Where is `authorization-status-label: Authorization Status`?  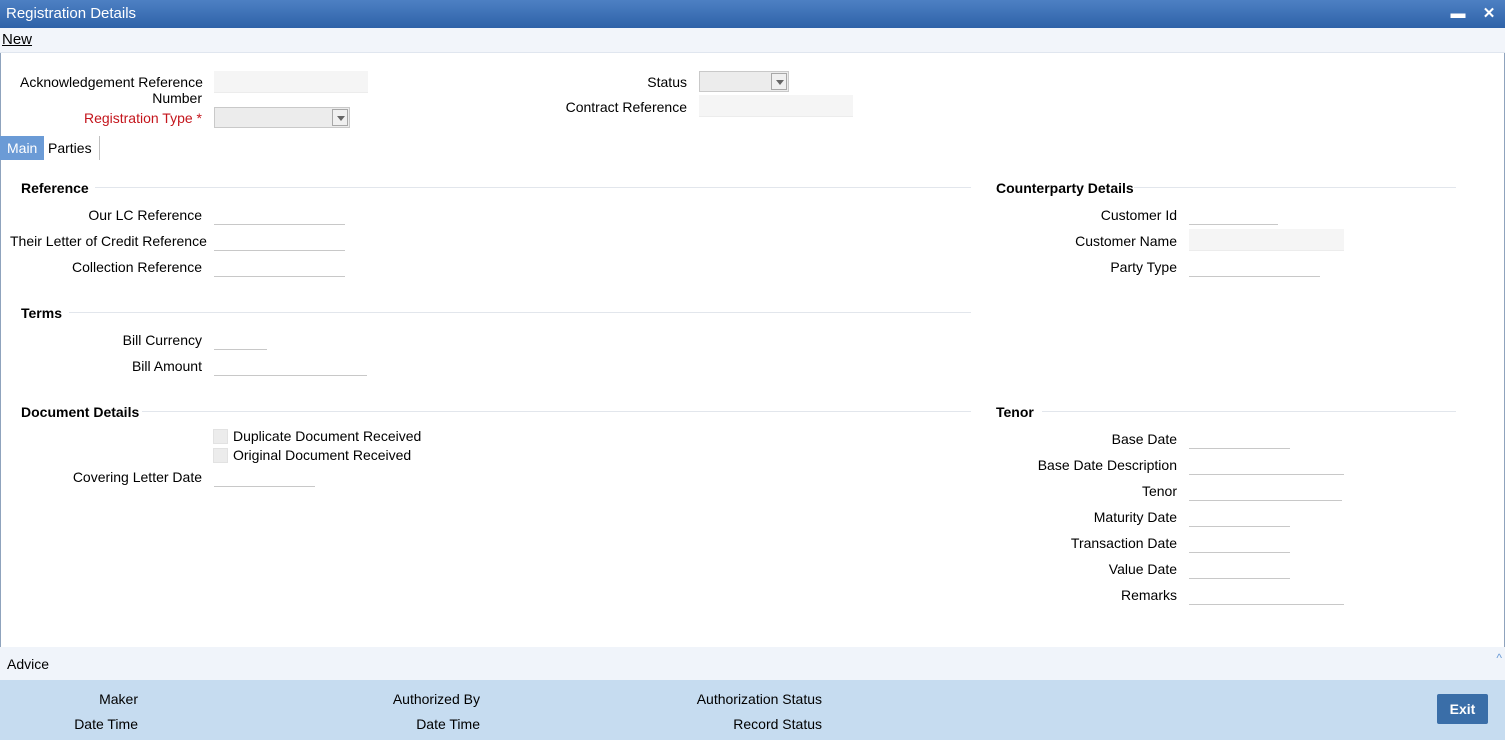
authorization-status-label: Authorization Status is located at coordinates (759, 699).